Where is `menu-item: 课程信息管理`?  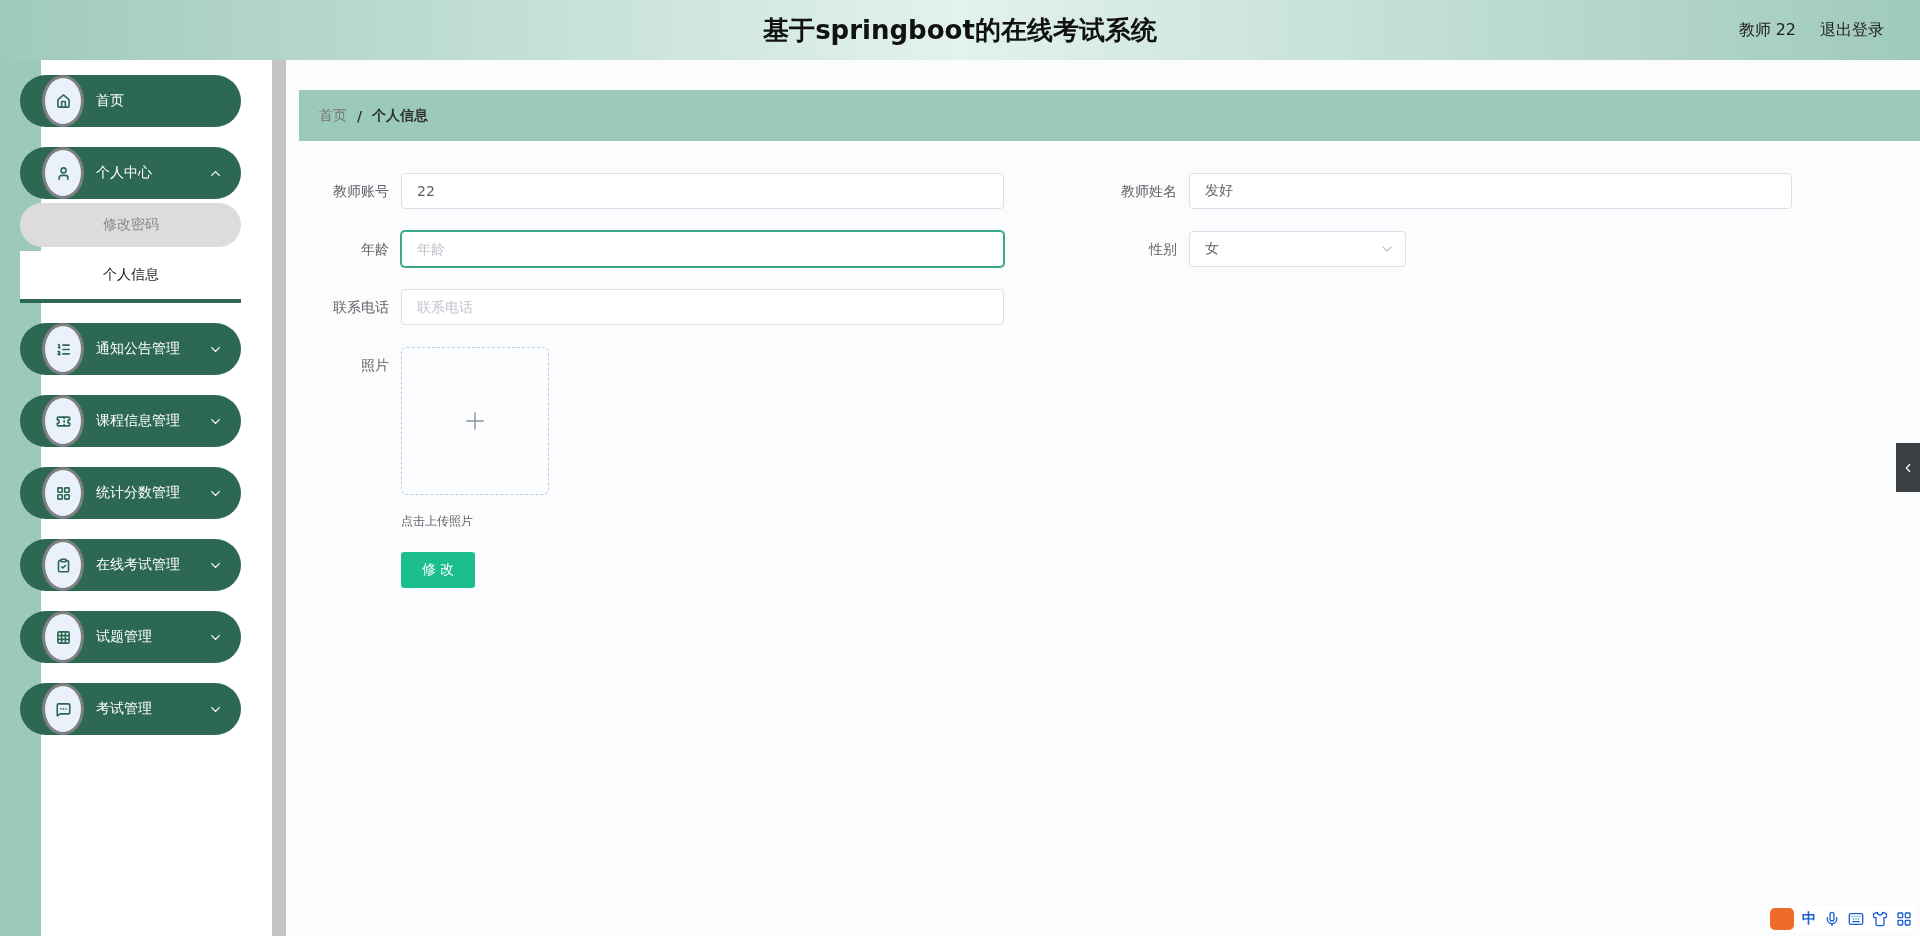
menu-item: 课程信息管理 is located at coordinates (130, 421).